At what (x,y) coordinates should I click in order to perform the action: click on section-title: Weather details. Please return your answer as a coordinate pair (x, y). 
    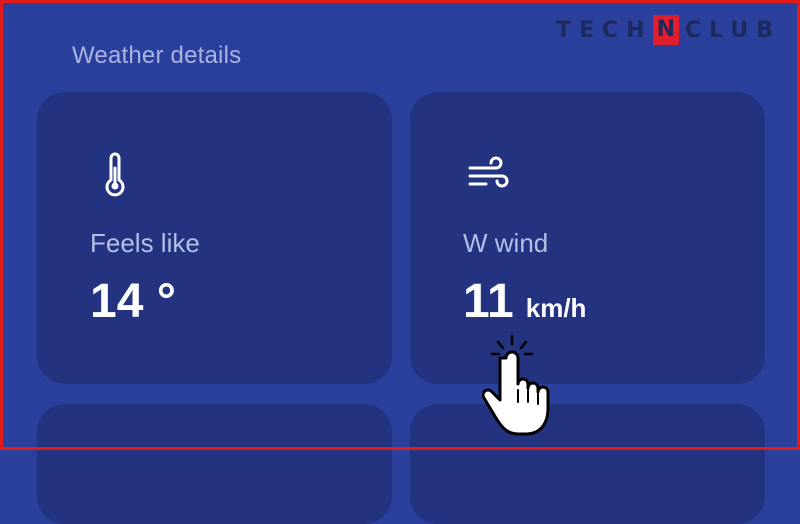
    Looking at the image, I should click on (157, 55).